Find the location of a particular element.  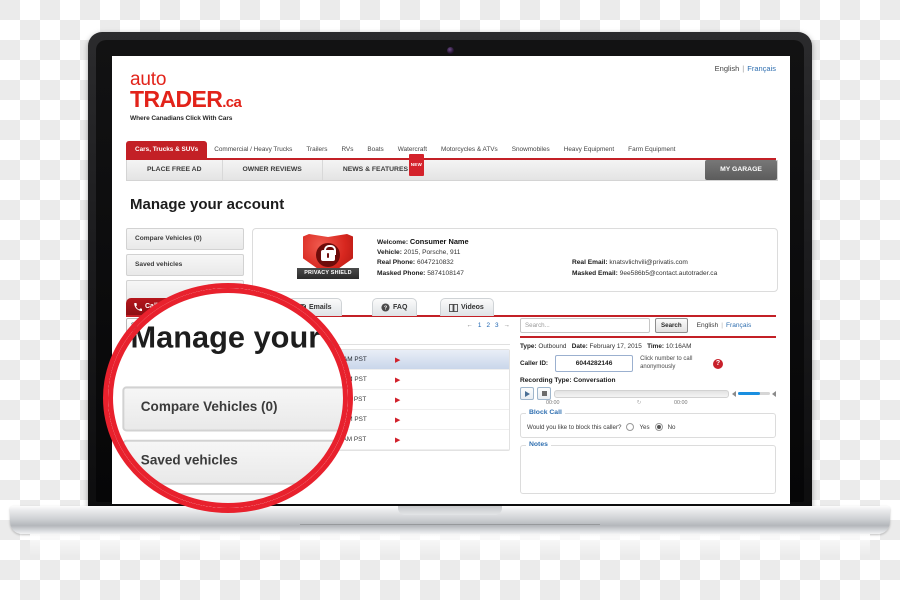

welcome-value: Consumer Name is located at coordinates (439, 241).